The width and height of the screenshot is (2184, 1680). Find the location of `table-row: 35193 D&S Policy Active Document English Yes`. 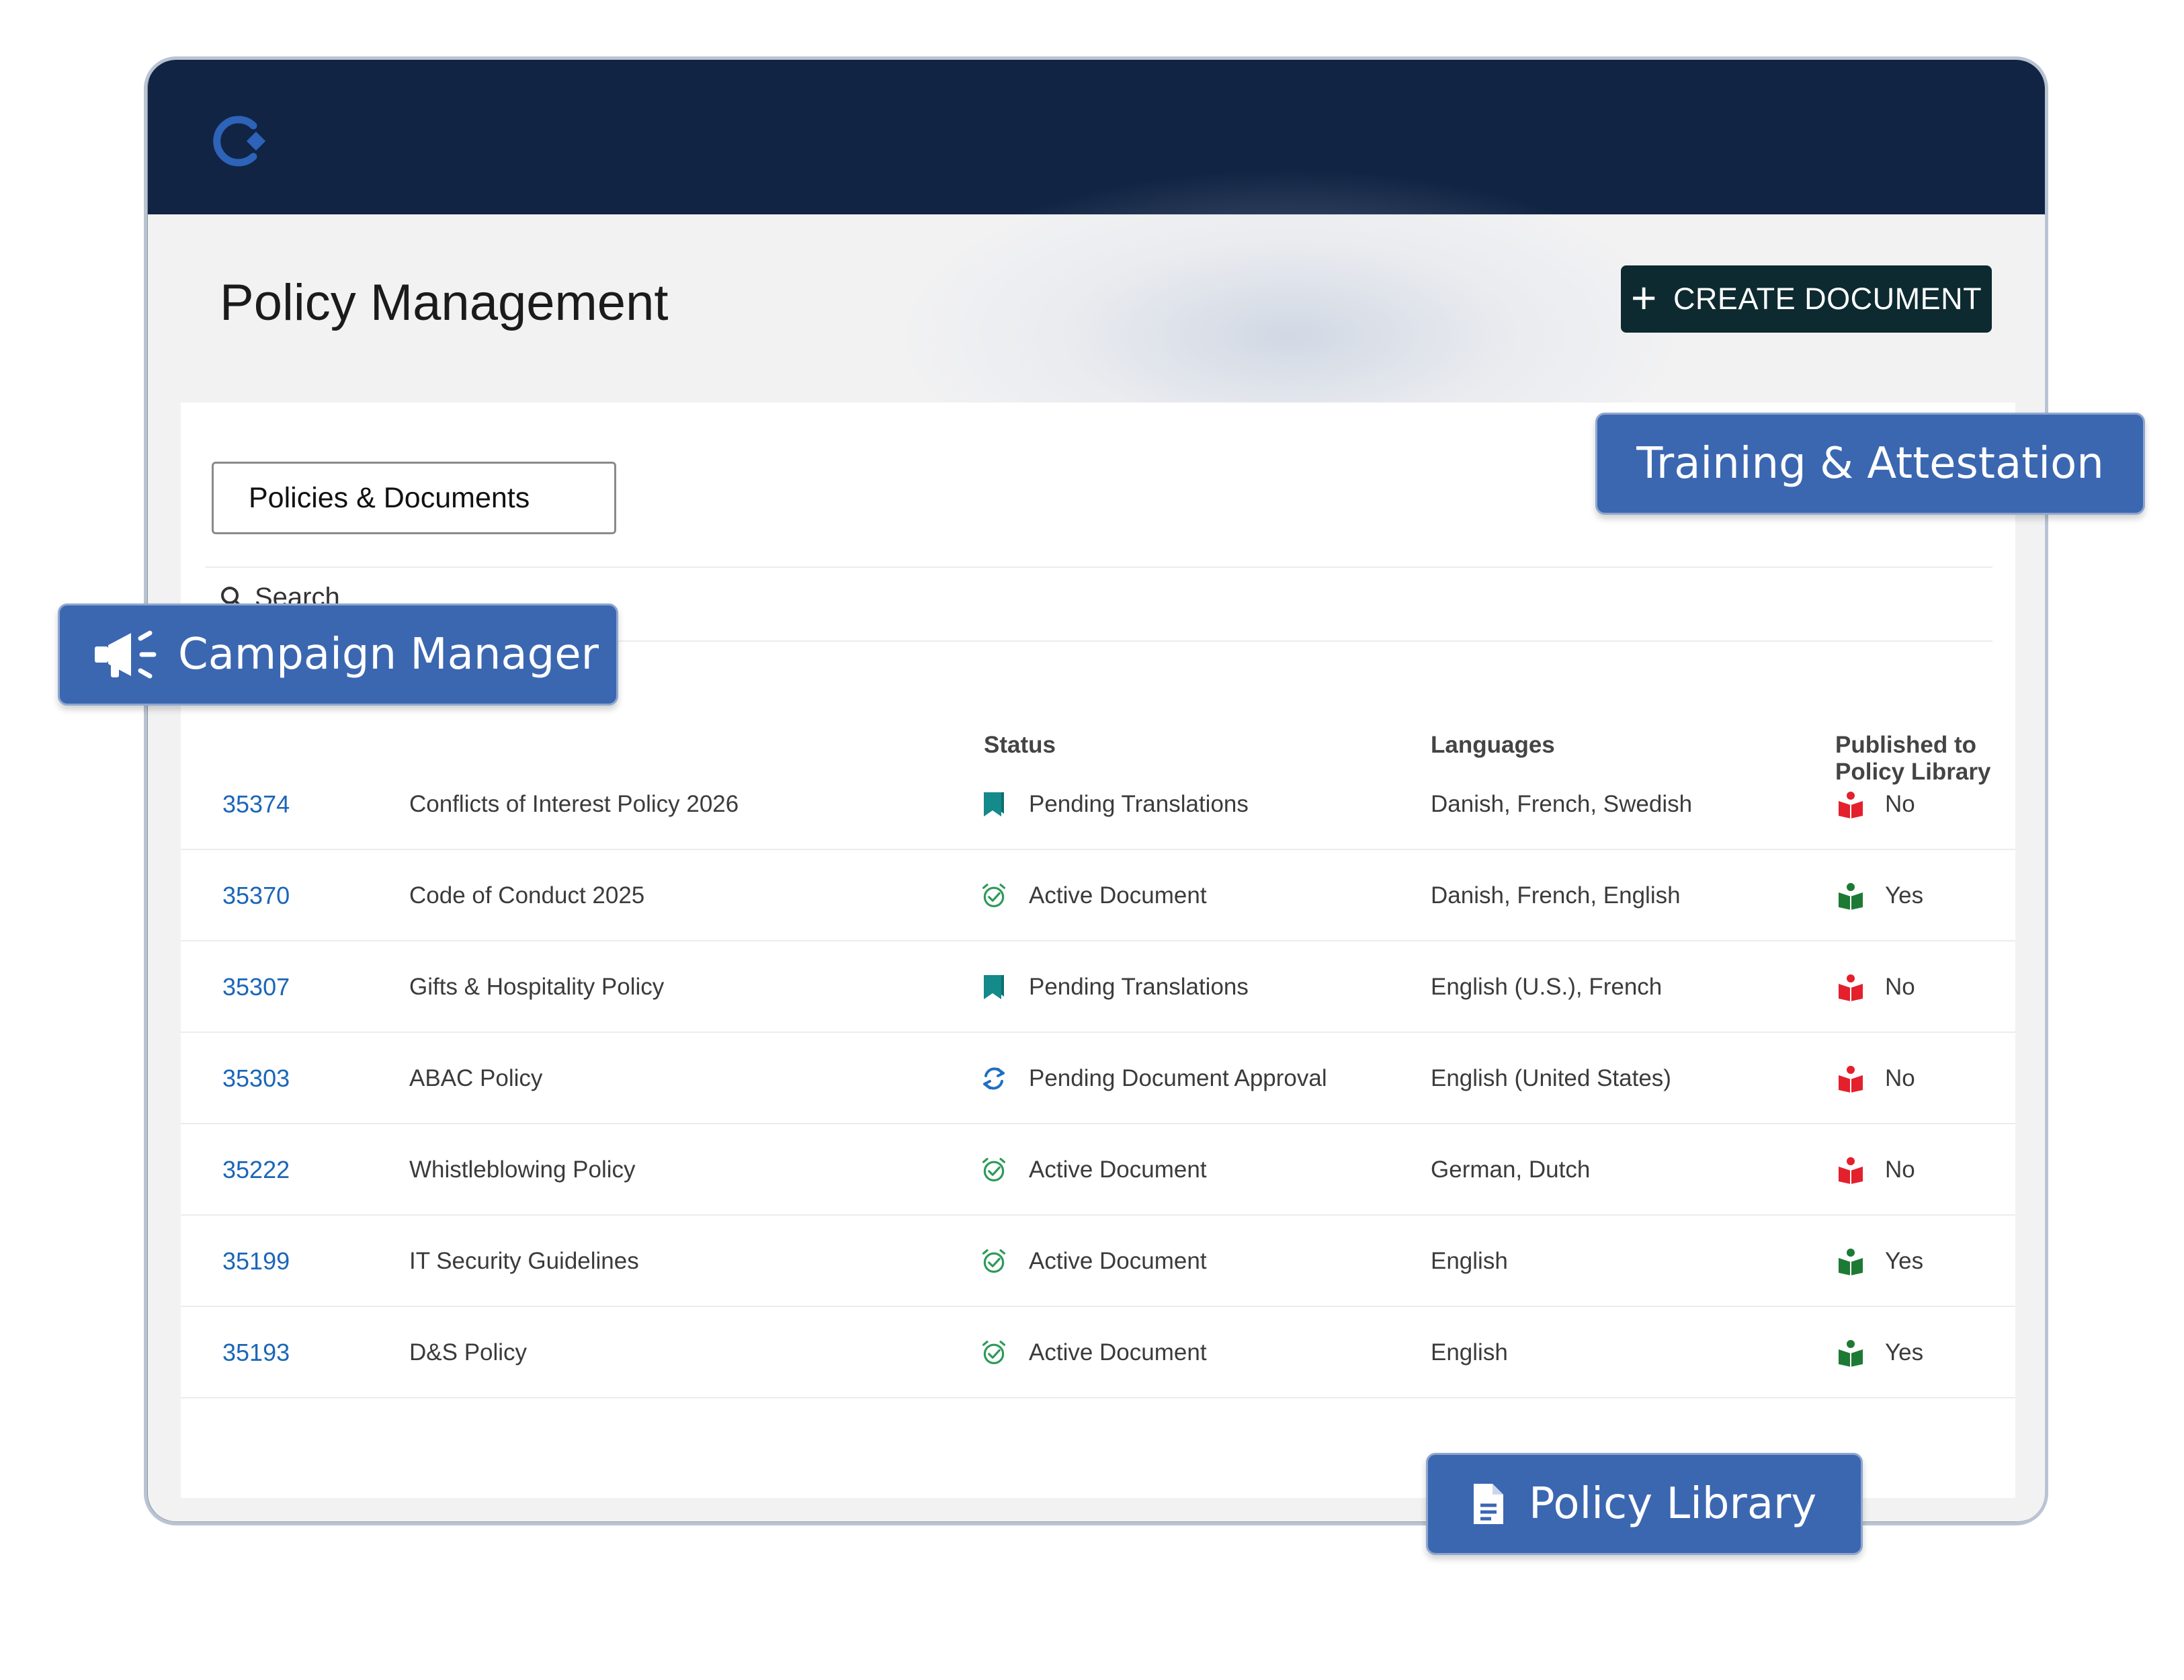

table-row: 35193 D&S Policy Active Document English Yes is located at coordinates (1098, 1353).